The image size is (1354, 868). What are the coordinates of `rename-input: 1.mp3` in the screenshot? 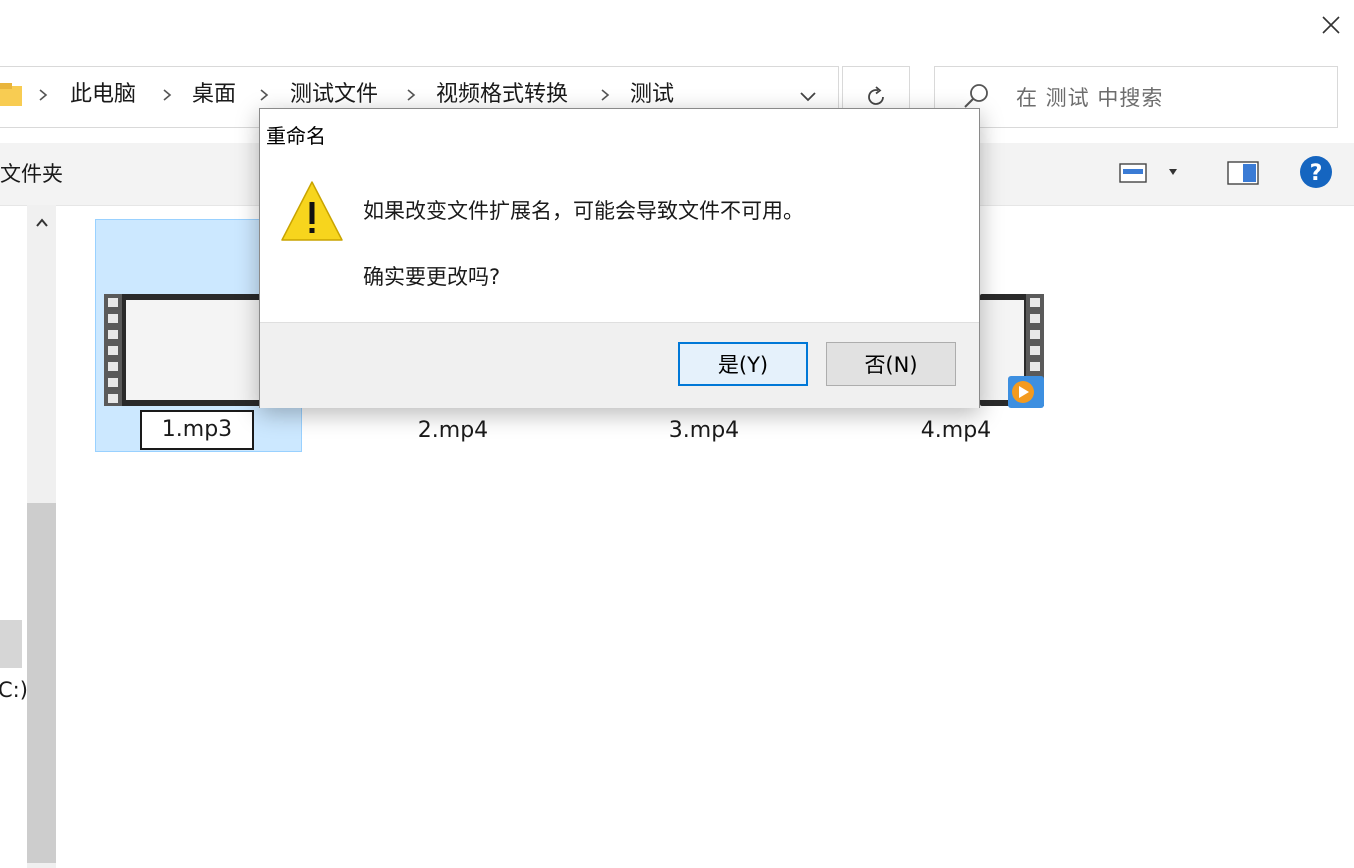 It's located at (197, 430).